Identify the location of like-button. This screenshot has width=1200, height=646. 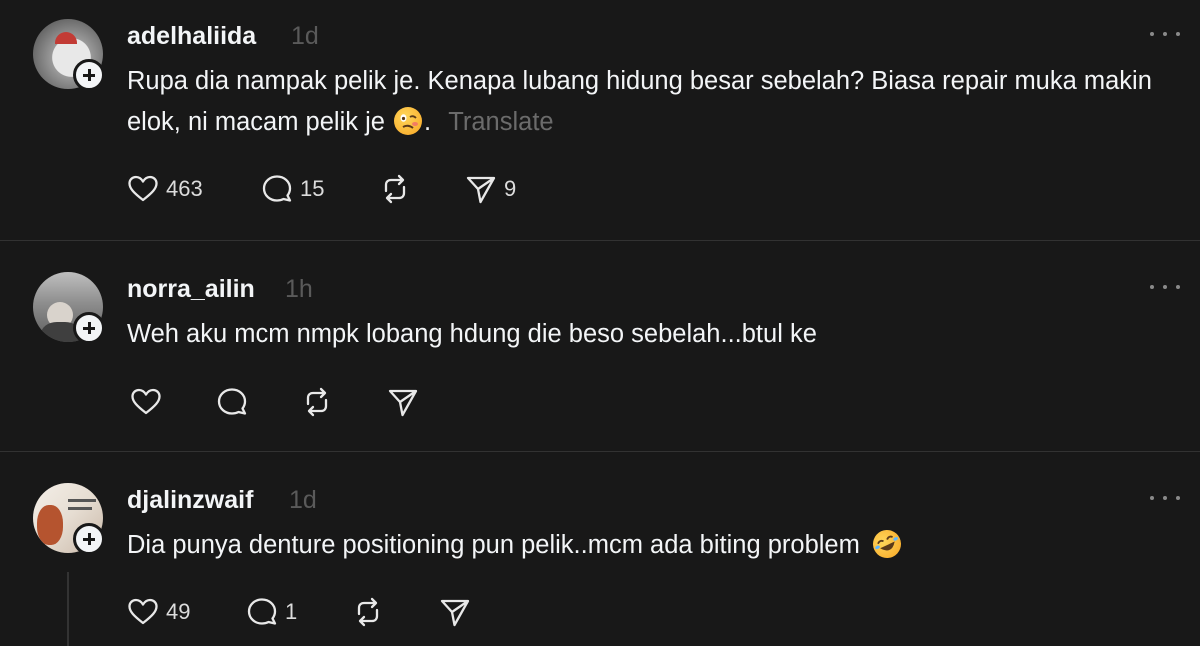
(146, 402).